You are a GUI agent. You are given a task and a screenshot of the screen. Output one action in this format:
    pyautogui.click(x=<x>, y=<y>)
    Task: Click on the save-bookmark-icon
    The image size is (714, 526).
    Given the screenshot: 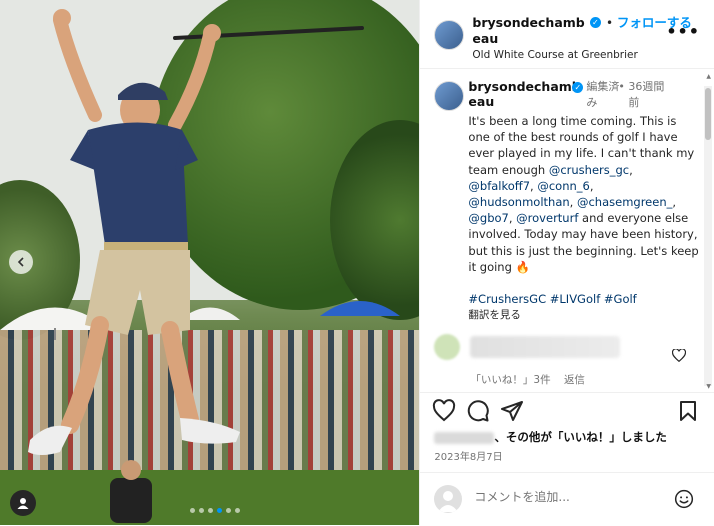 What is the action you would take?
    pyautogui.click(x=688, y=411)
    